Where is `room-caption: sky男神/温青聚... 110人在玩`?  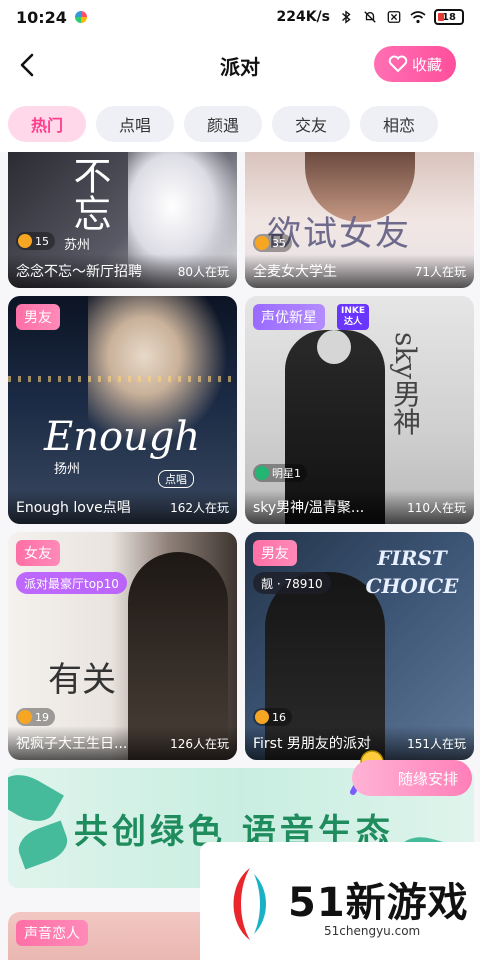 room-caption: sky男神/温青聚... 110人在玩 is located at coordinates (359, 507).